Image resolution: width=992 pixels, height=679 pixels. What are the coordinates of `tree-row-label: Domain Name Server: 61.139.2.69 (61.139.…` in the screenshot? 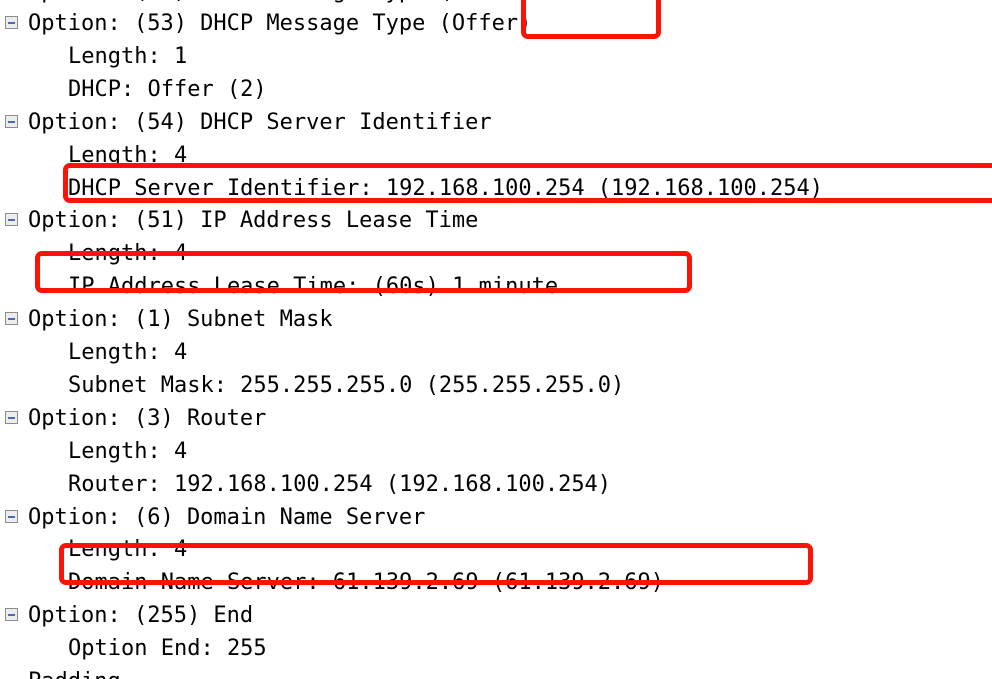 It's located at (366, 583).